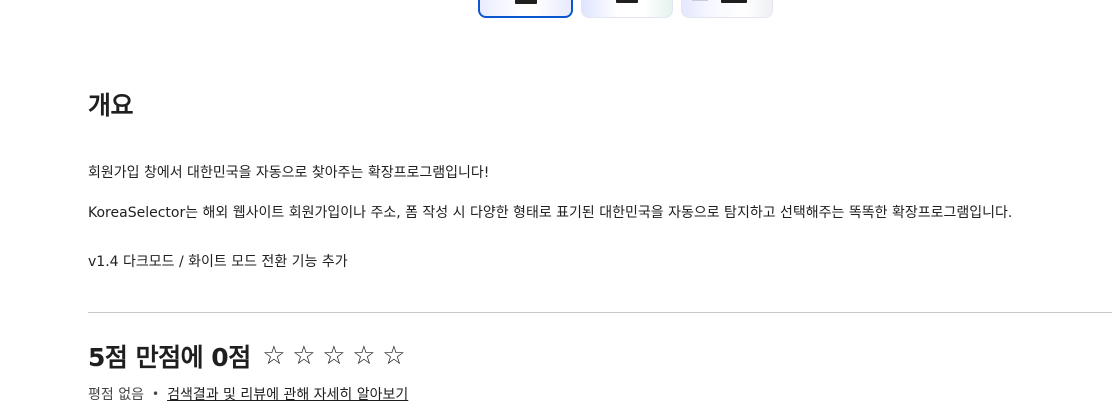 The width and height of the screenshot is (1112, 417). I want to click on overview-heading: 개요, so click(111, 105).